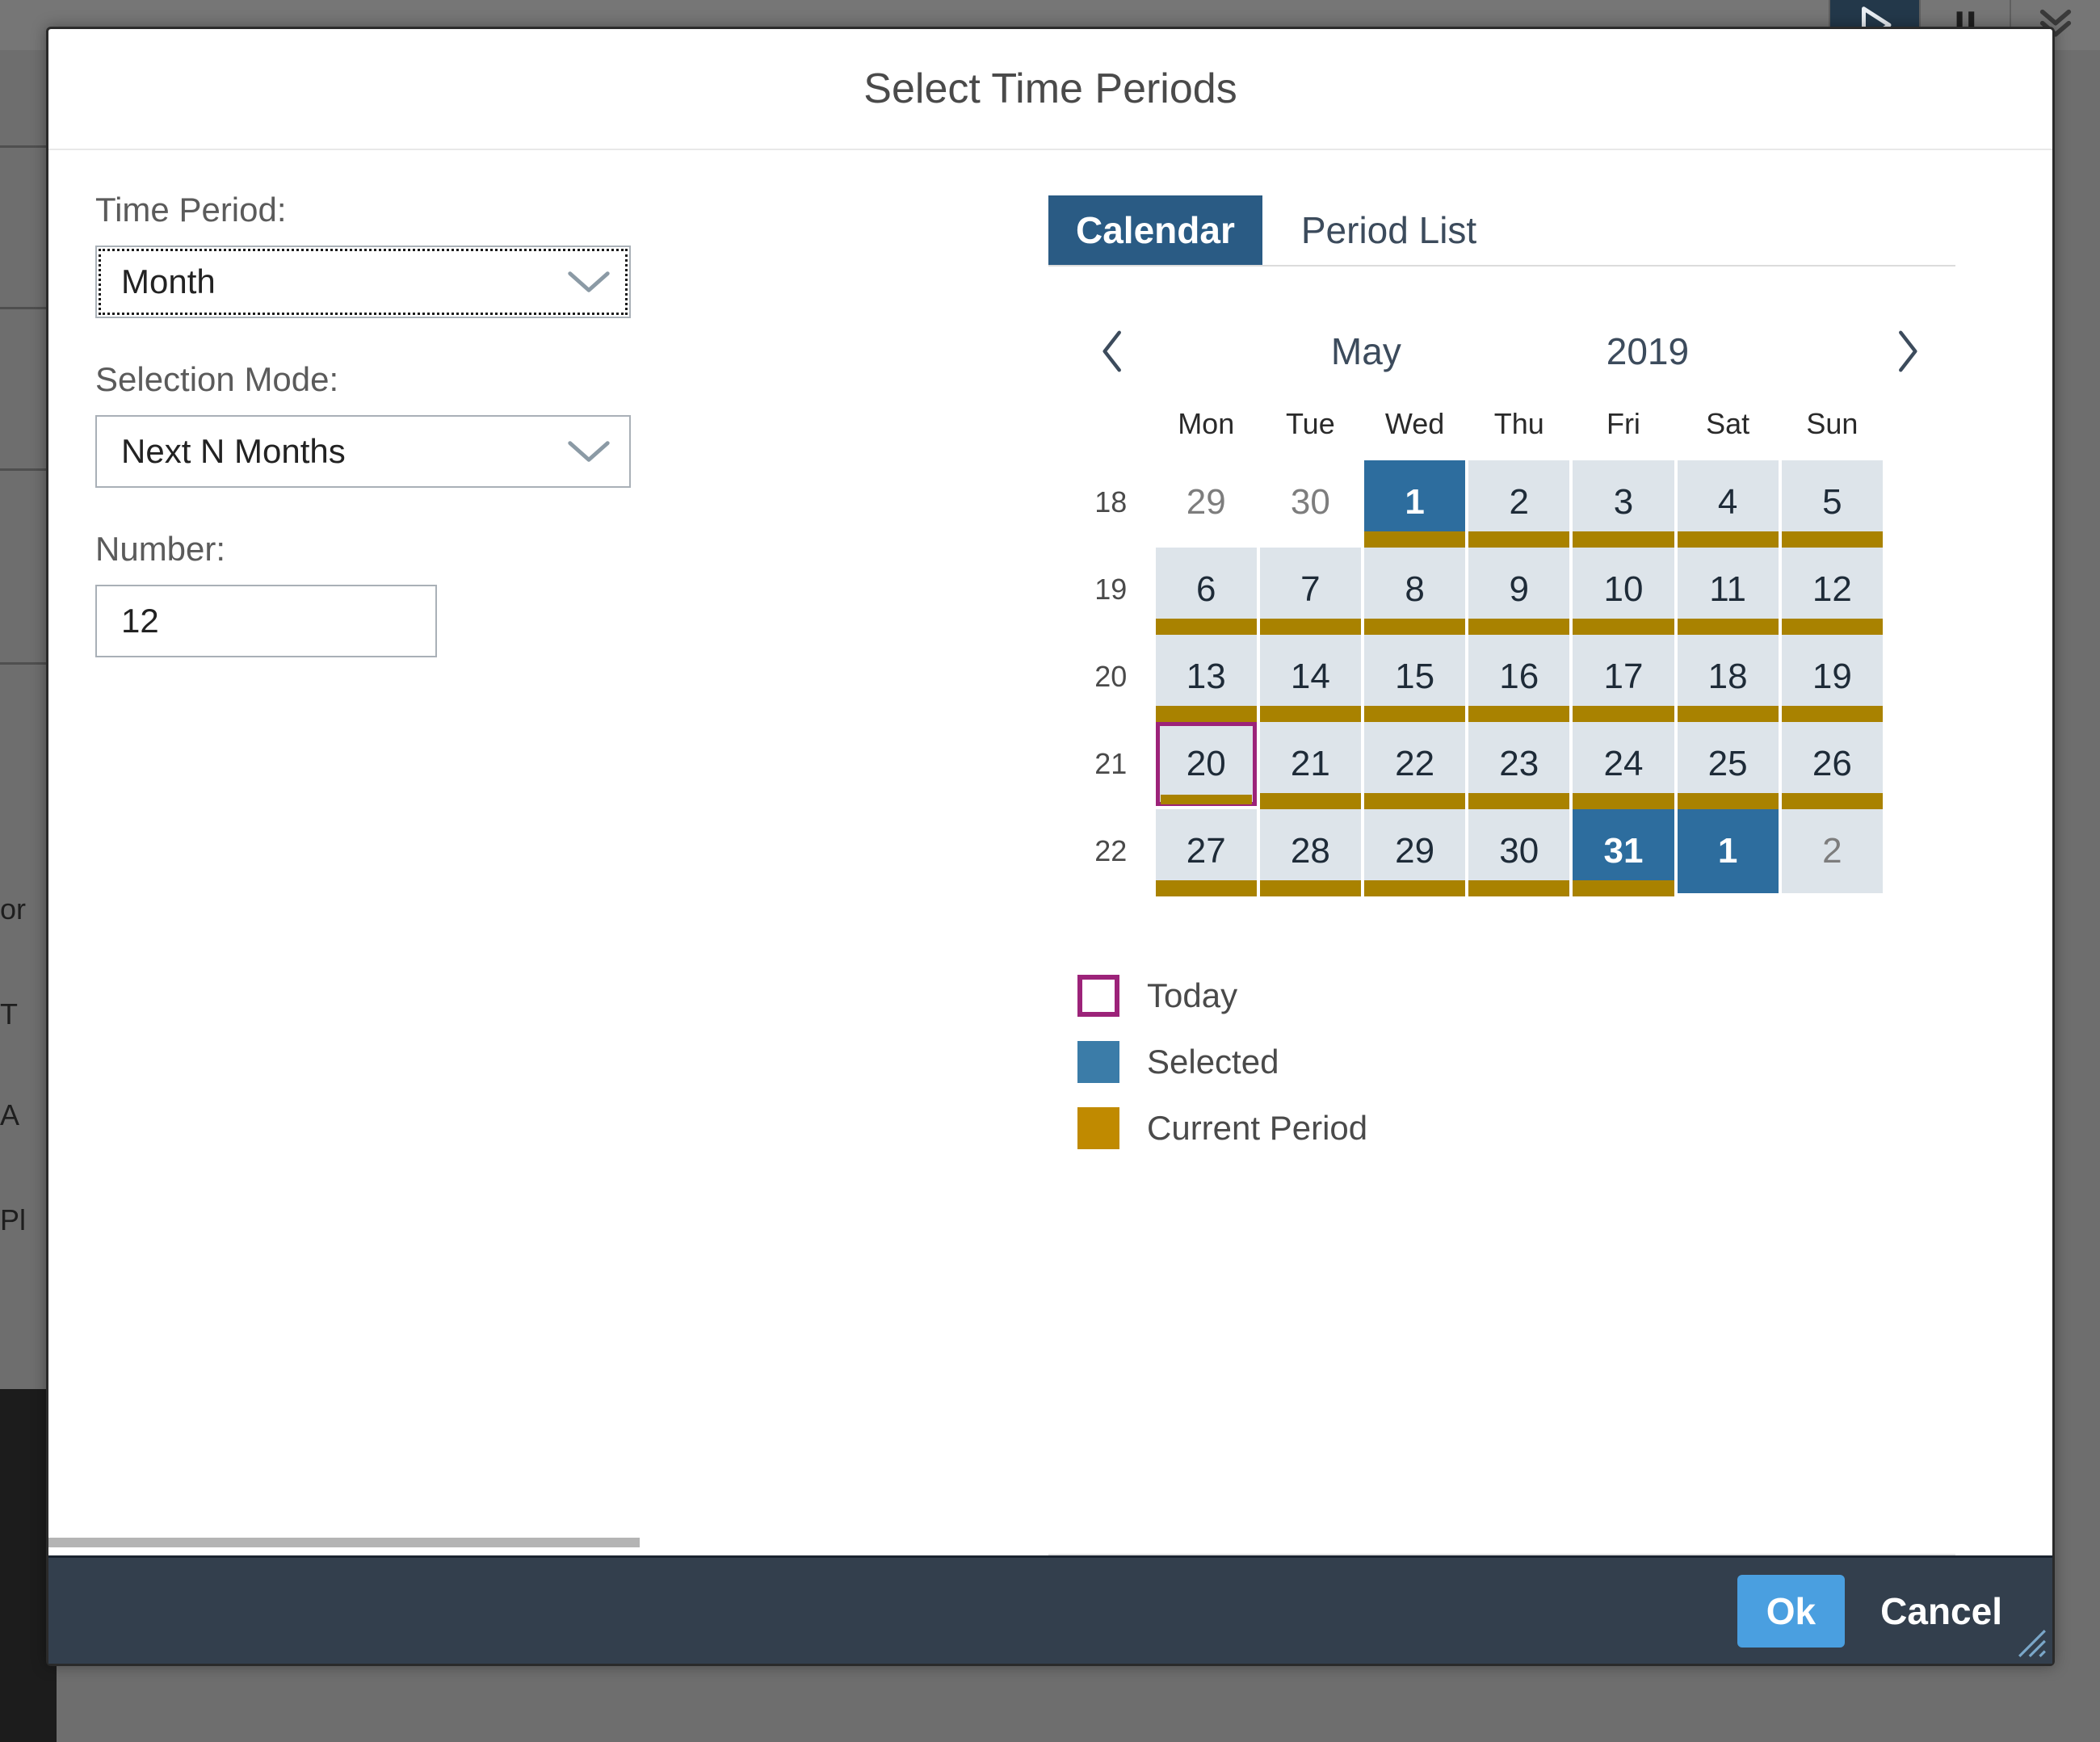  What do you see at coordinates (1728, 504) in the screenshot?
I see `calendar-day-cell: 4` at bounding box center [1728, 504].